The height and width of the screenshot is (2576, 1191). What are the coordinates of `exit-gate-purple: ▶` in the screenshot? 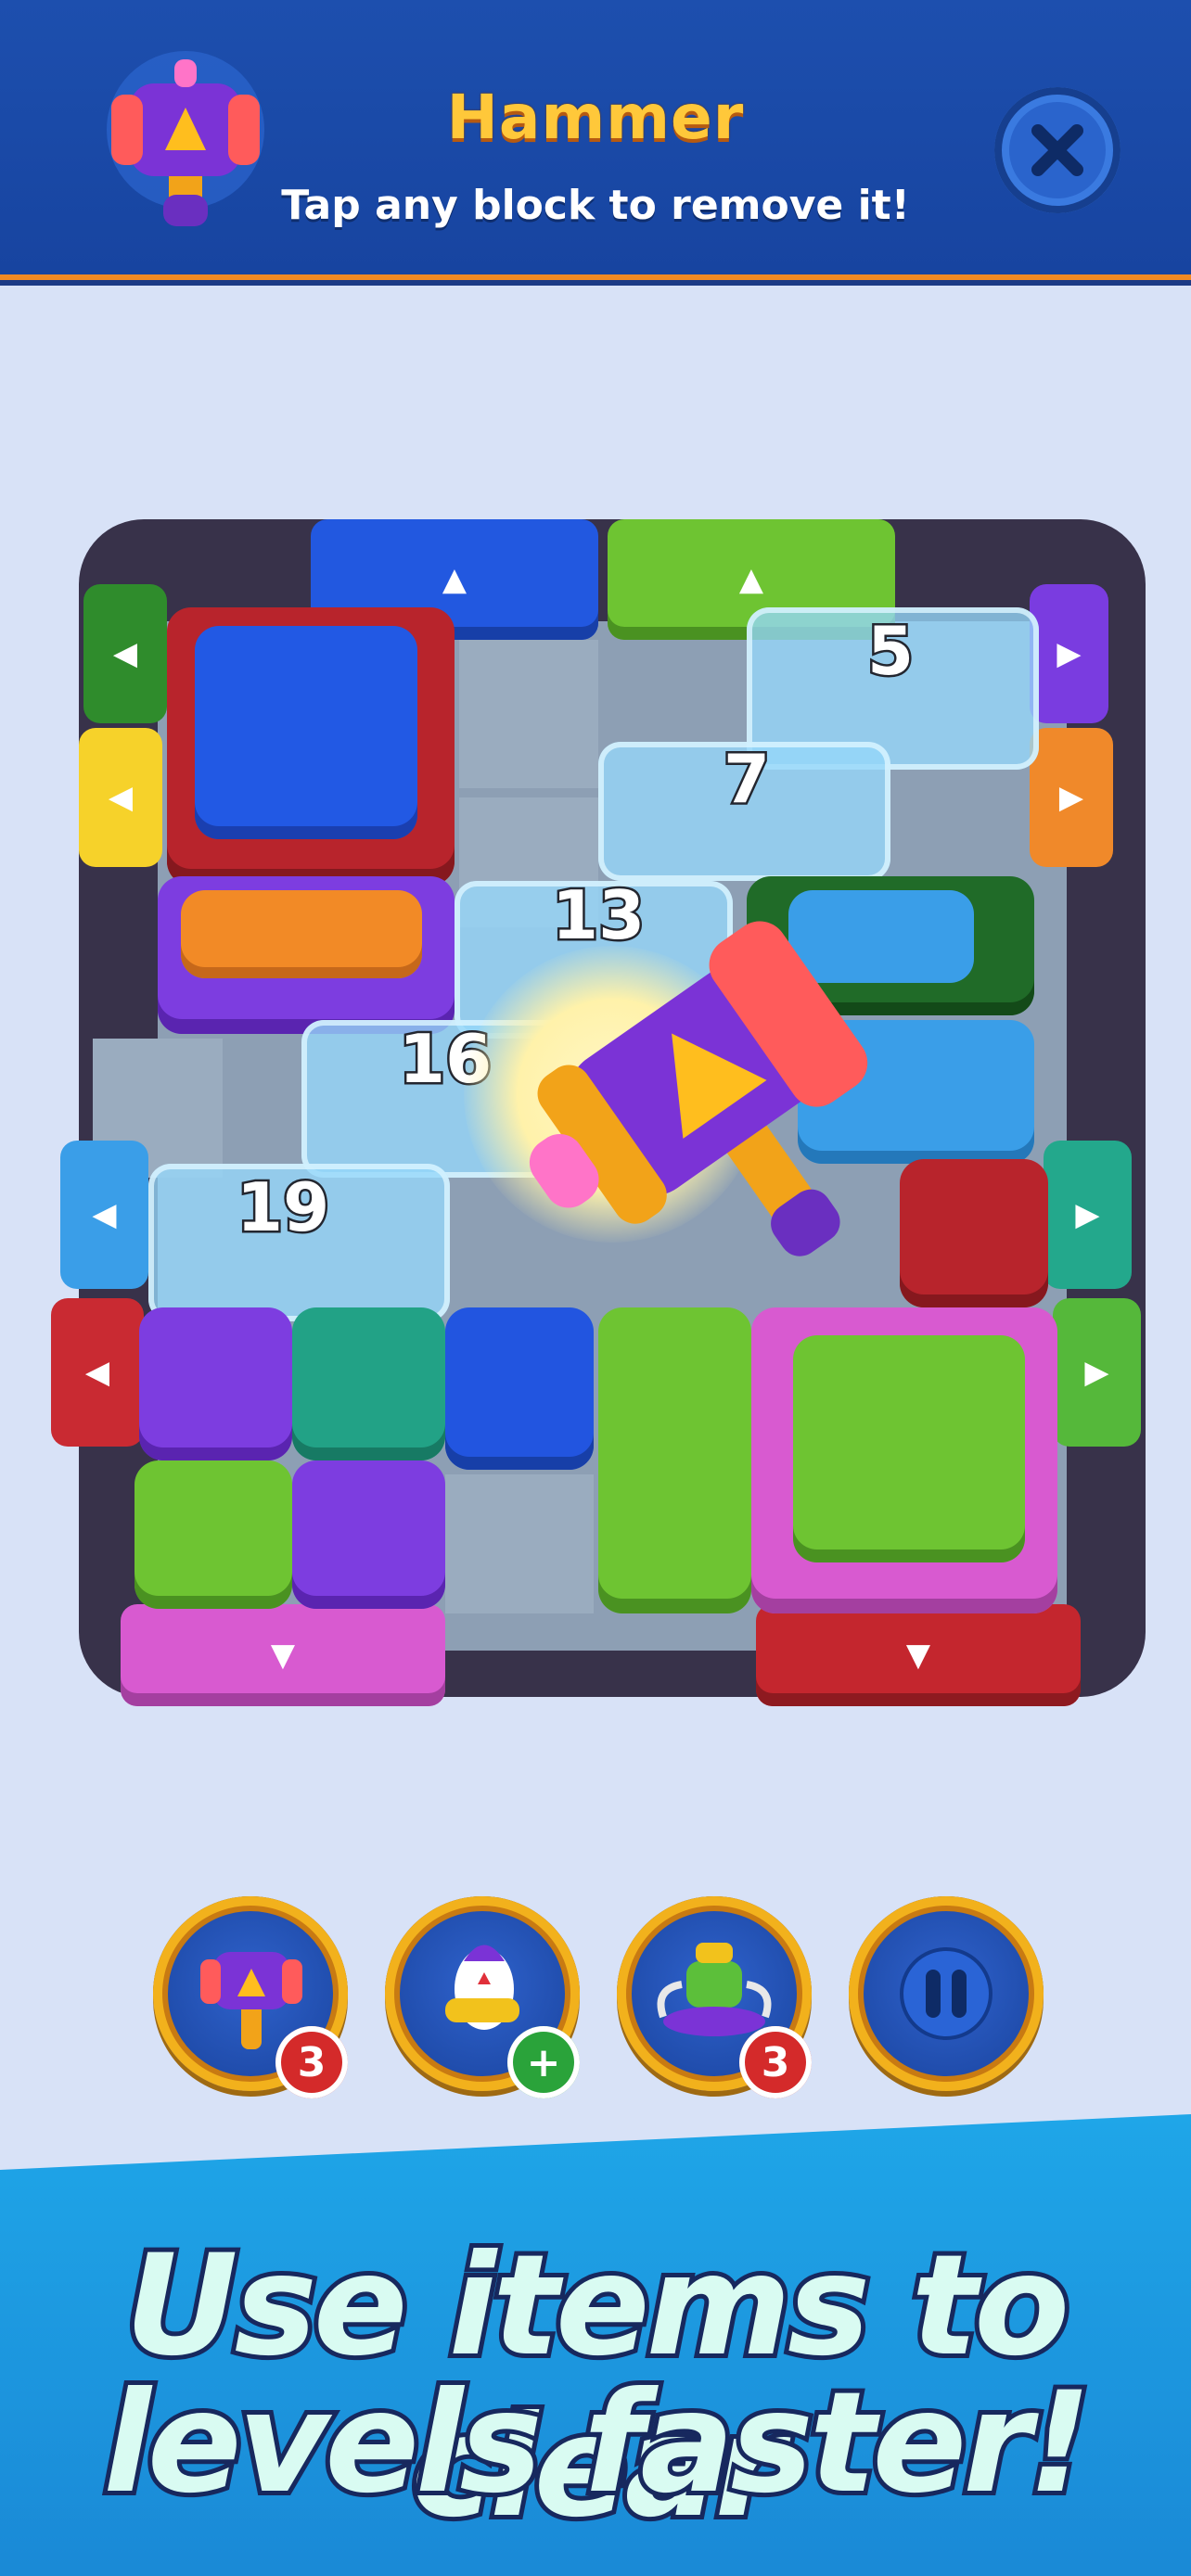 It's located at (1069, 653).